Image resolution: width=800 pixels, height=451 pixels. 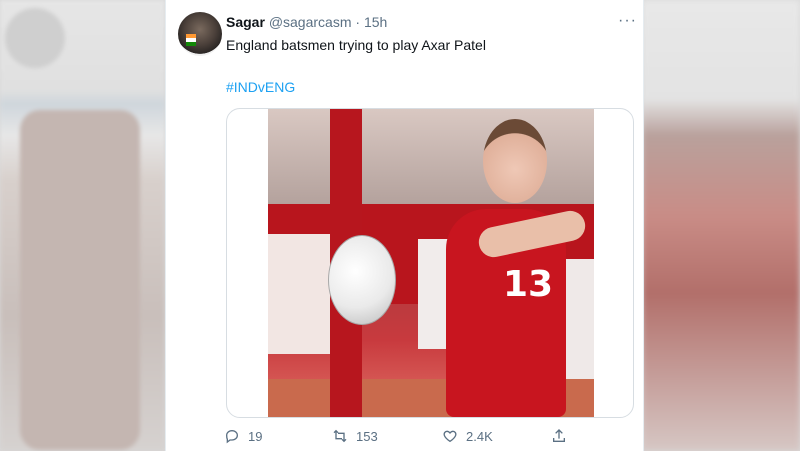 What do you see at coordinates (627, 21) in the screenshot?
I see `more-icon: ···` at bounding box center [627, 21].